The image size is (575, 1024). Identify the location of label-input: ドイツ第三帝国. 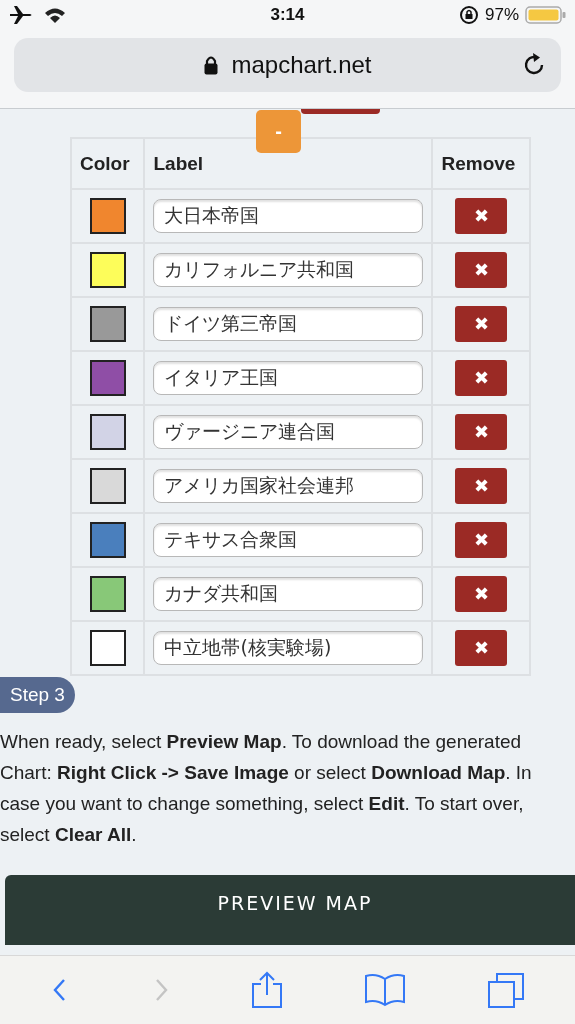
(288, 324).